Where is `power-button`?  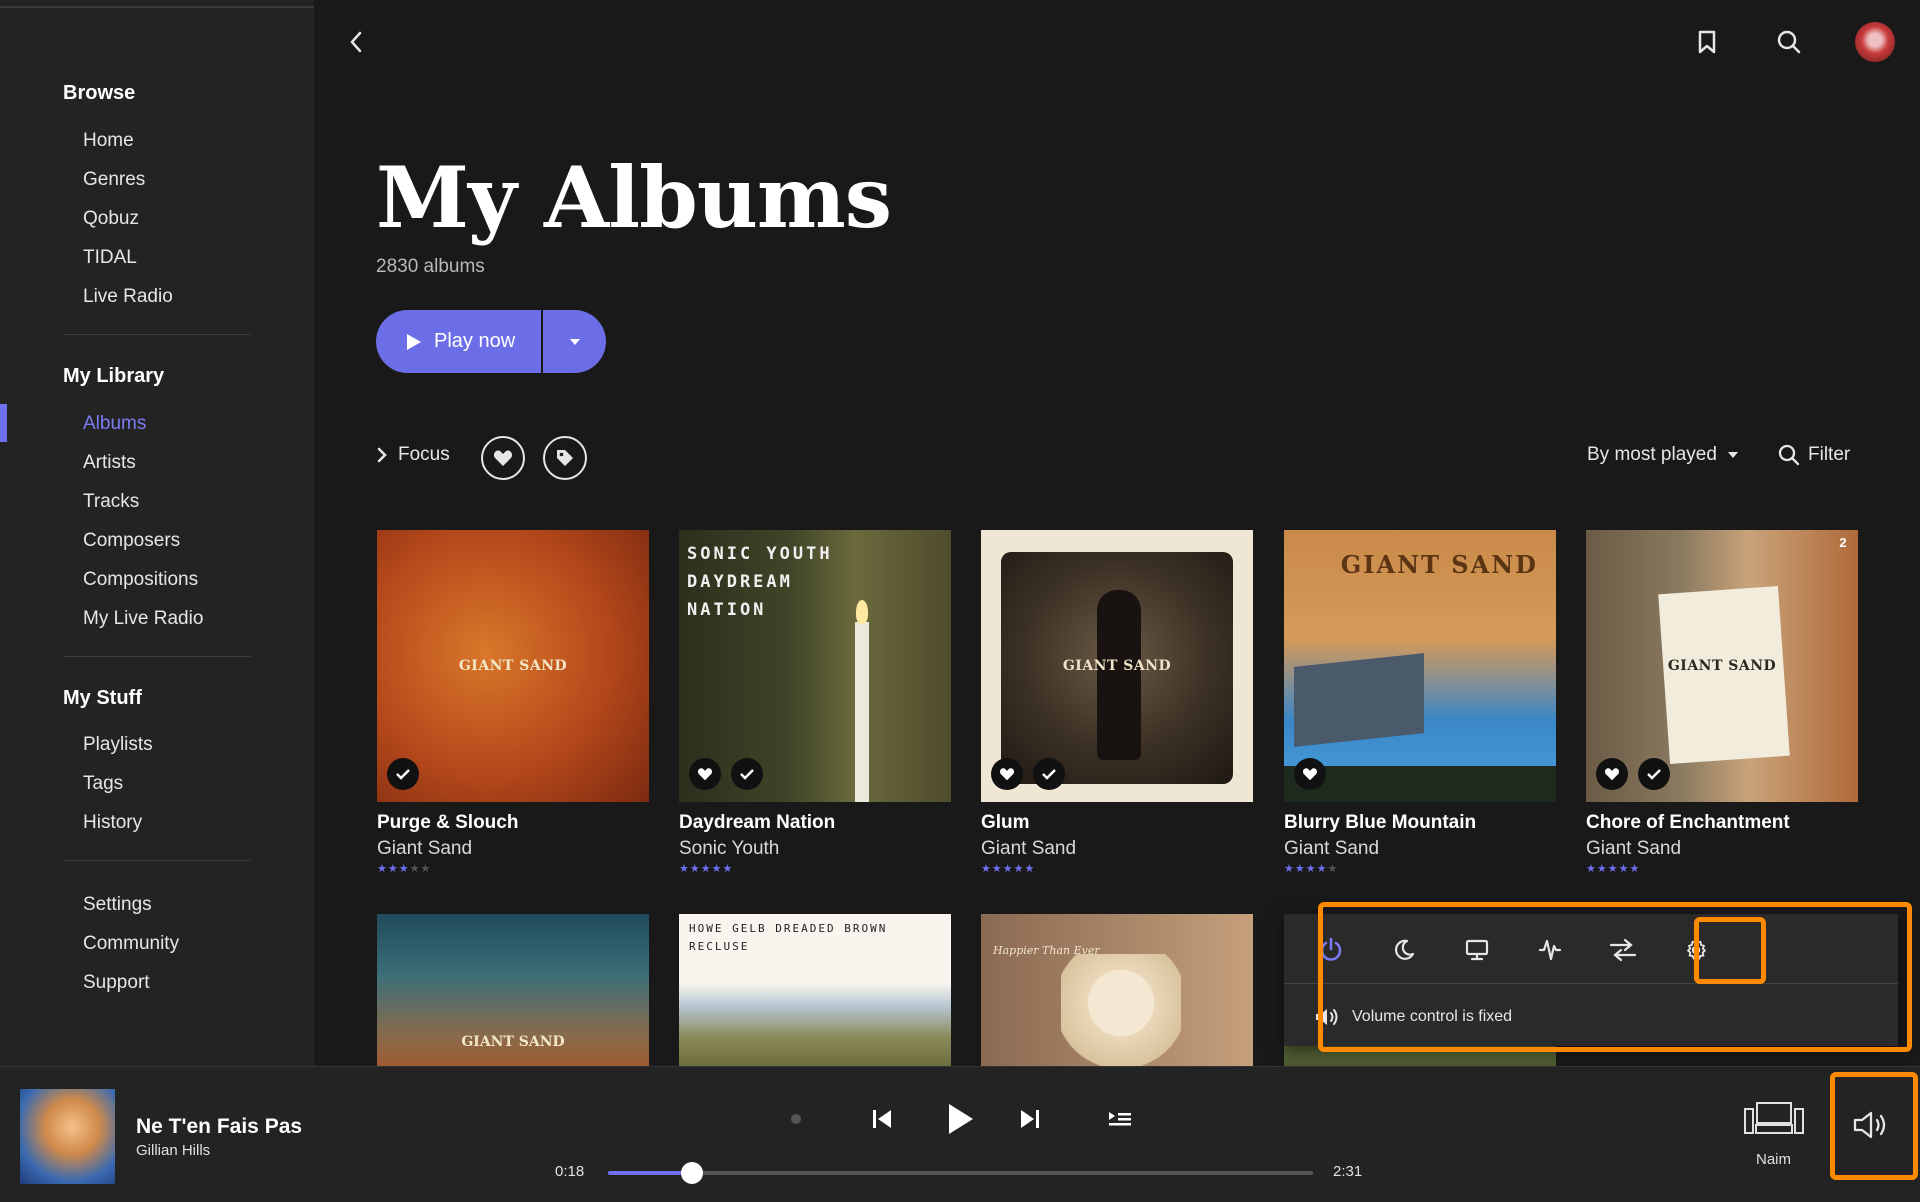 power-button is located at coordinates (1331, 950).